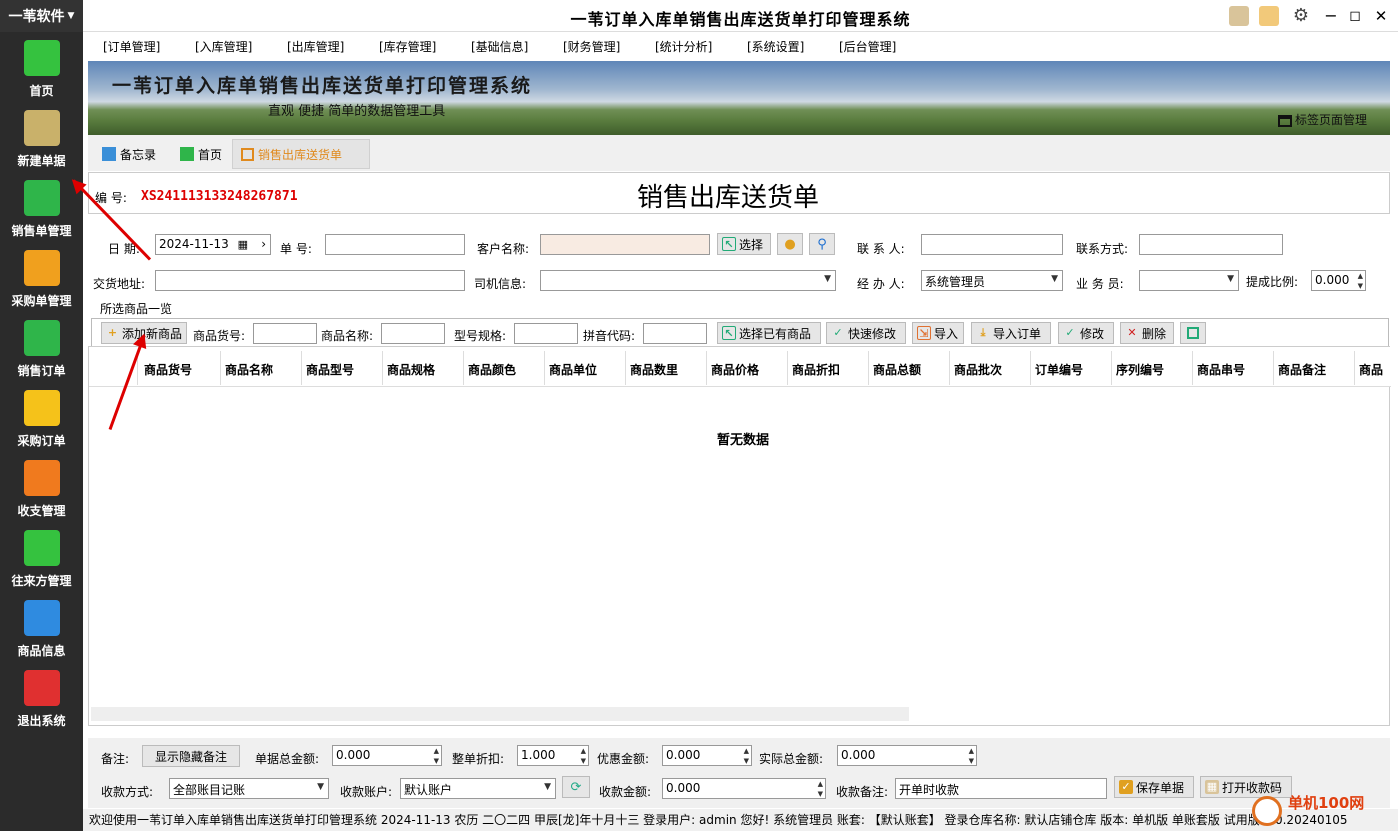  I want to click on spec-input, so click(546, 333).